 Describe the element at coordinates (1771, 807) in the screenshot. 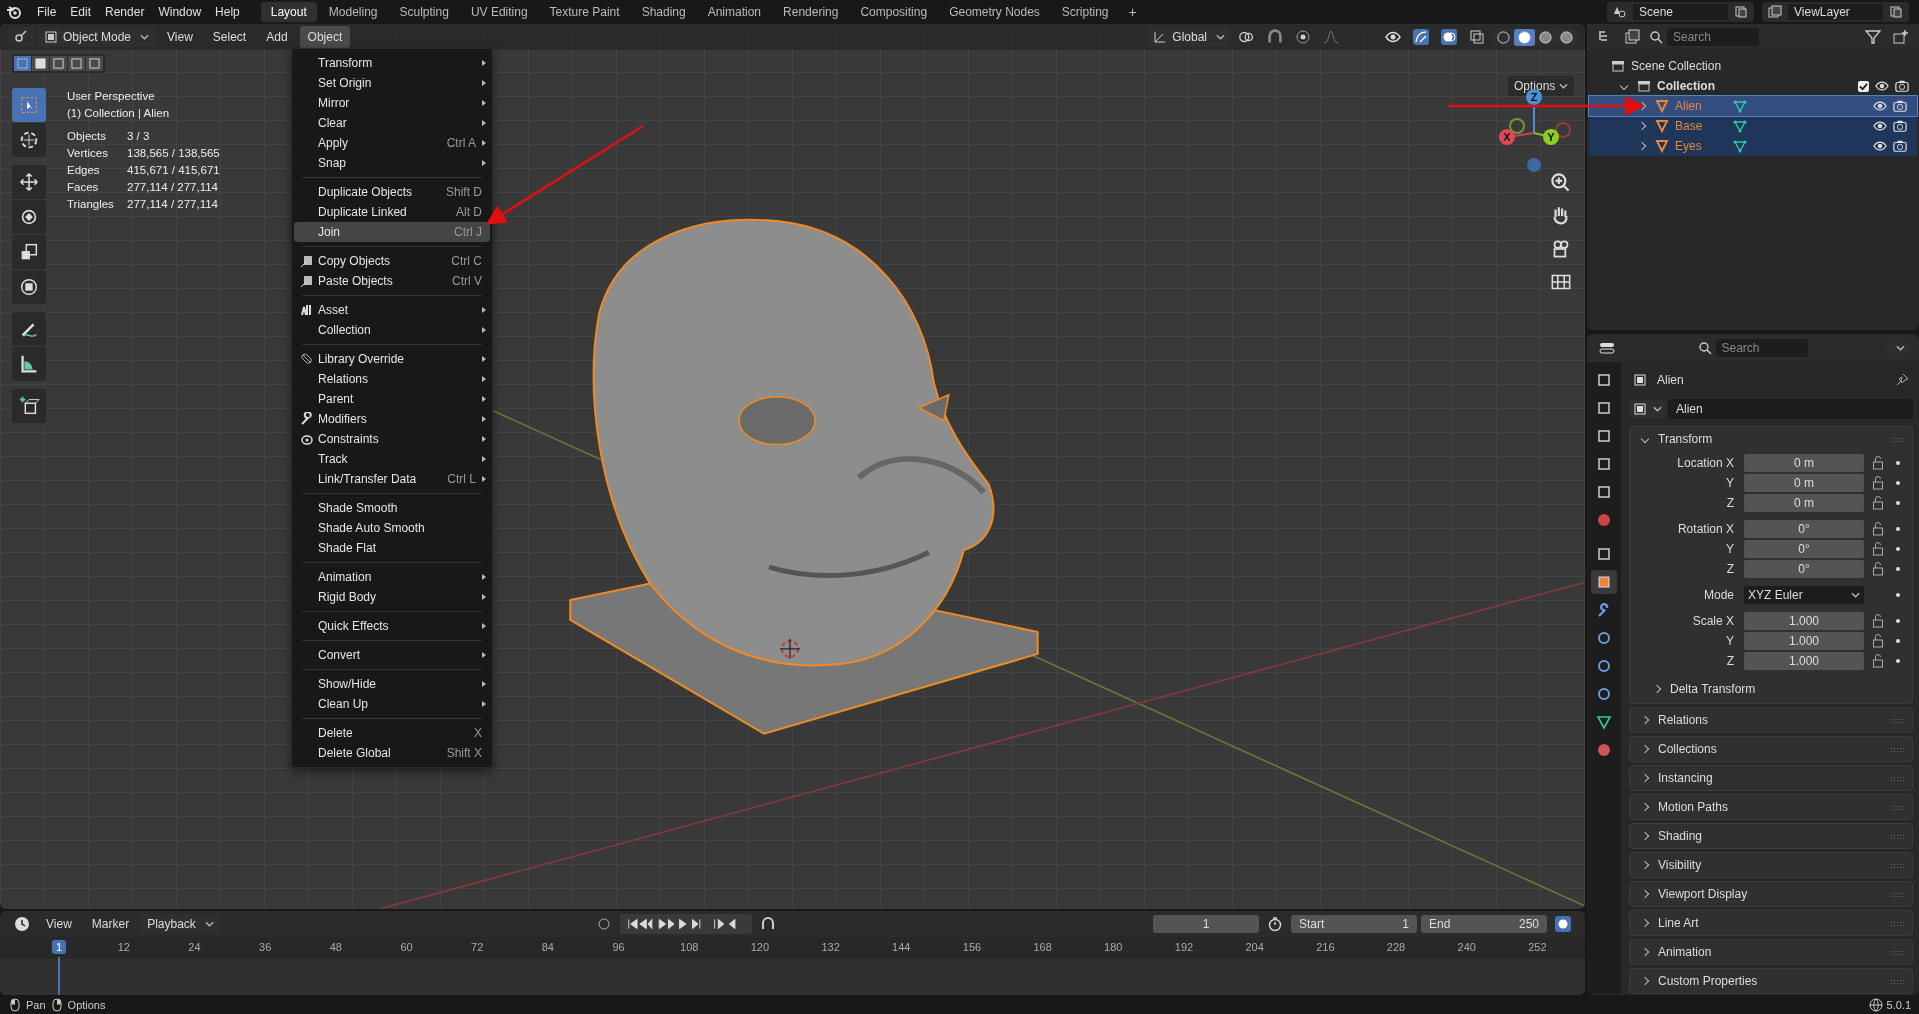

I see `collapsed-panel: Motion Paths` at that location.